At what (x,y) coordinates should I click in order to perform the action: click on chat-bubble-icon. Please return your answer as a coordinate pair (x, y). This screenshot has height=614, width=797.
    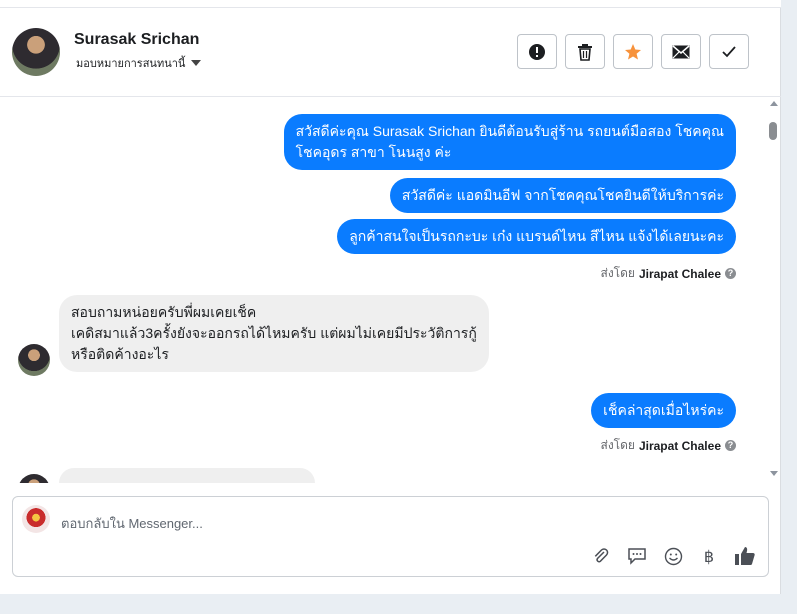
    Looking at the image, I should click on (637, 556).